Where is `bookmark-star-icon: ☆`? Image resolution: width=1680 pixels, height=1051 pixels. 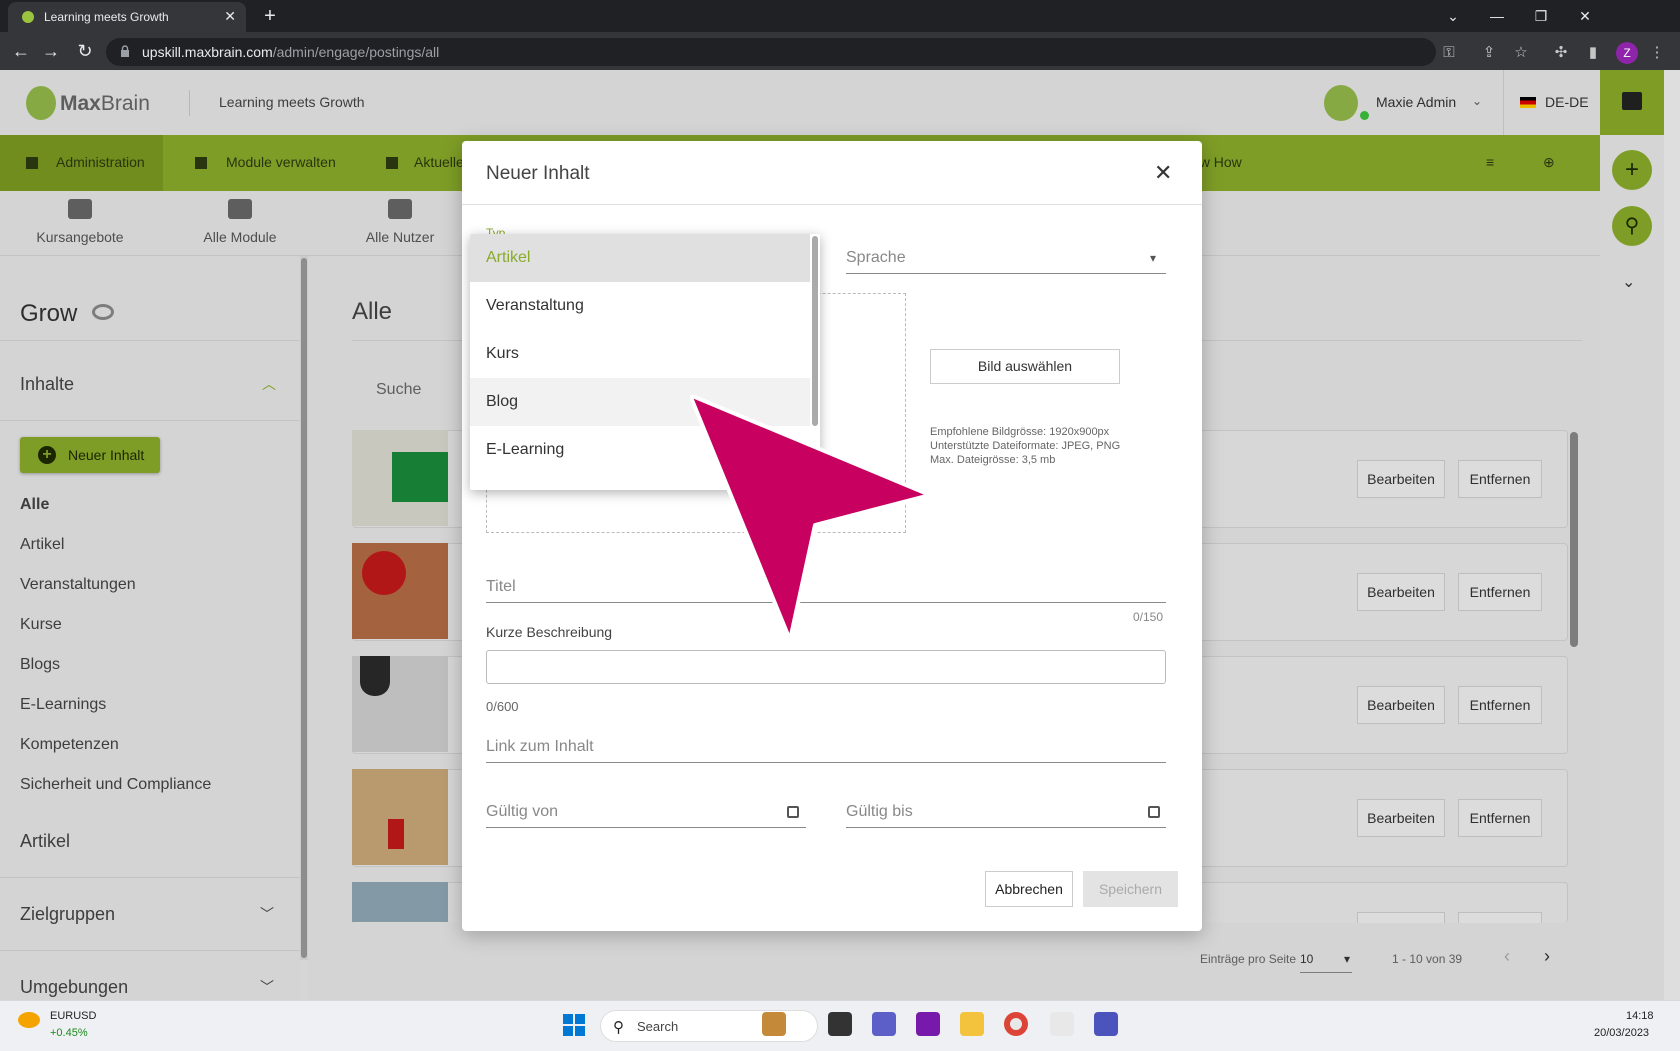
bookmark-star-icon: ☆ is located at coordinates (1521, 53).